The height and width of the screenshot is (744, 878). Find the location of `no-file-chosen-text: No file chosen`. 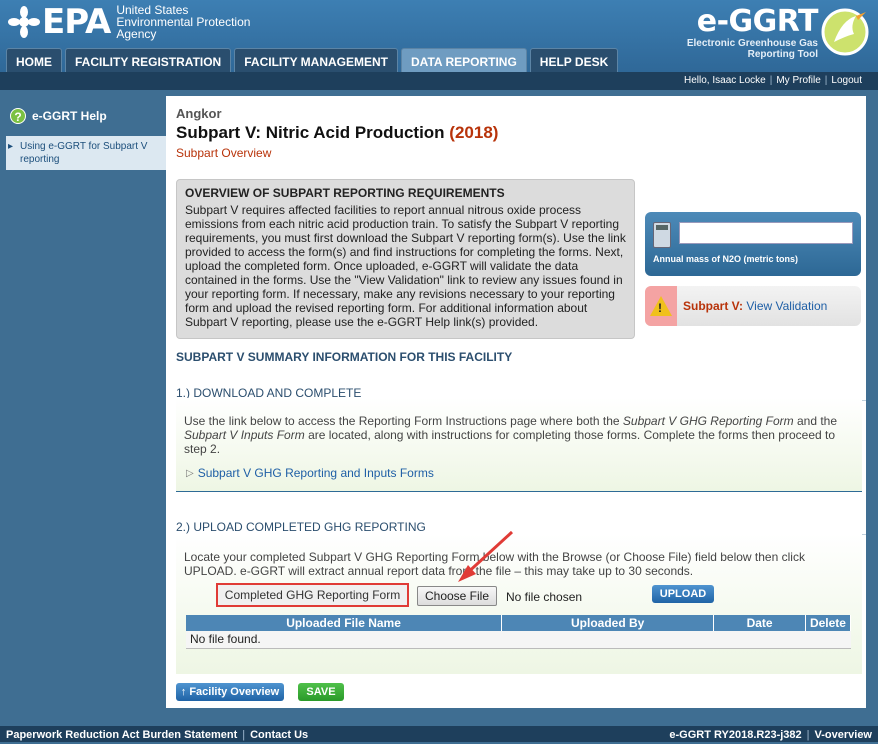

no-file-chosen-text: No file chosen is located at coordinates (544, 597).